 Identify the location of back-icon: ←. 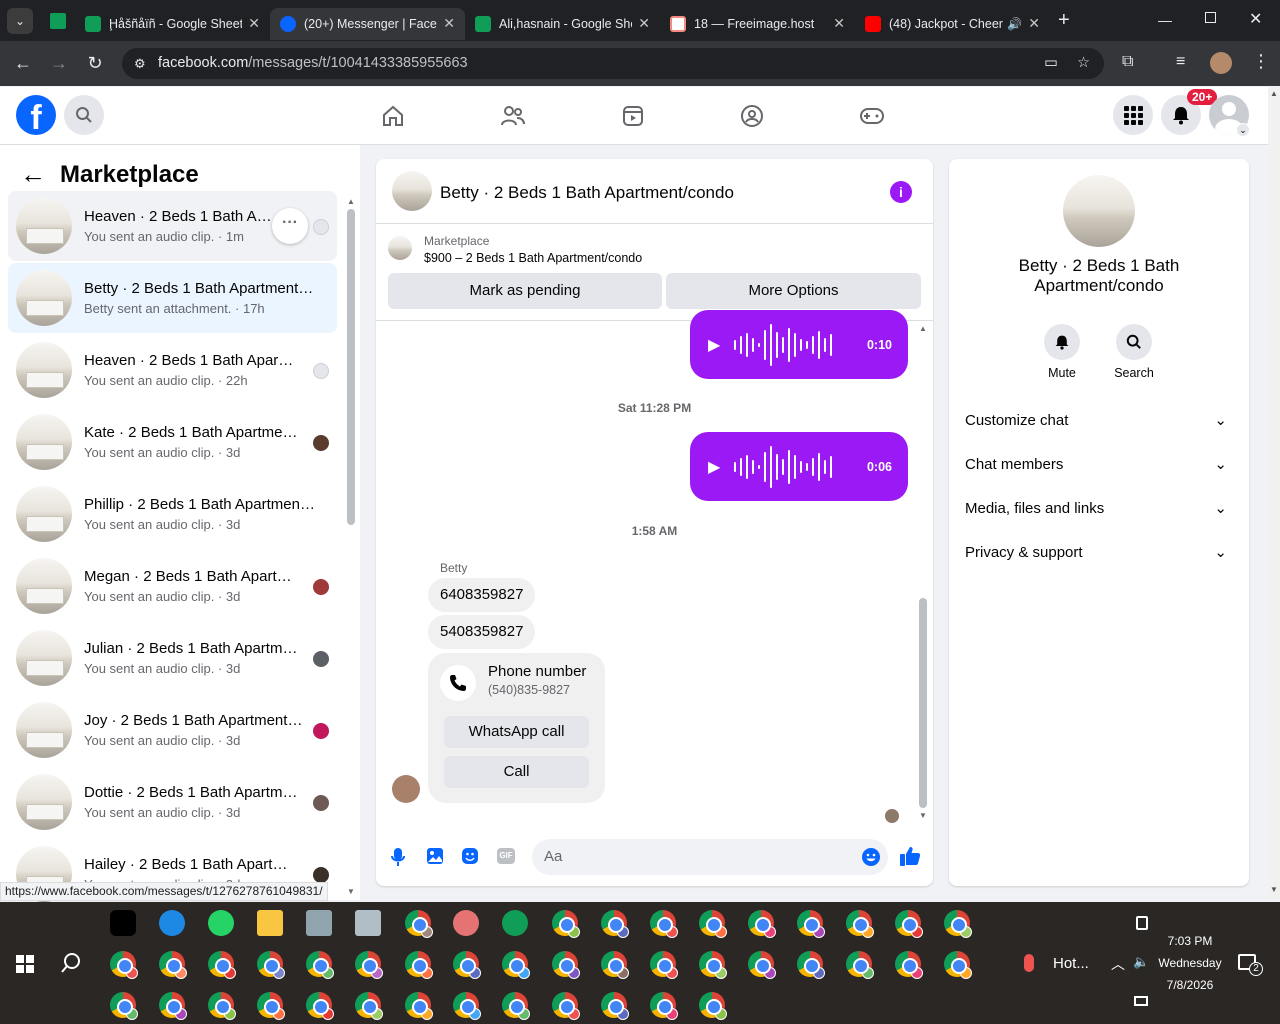
(23, 63).